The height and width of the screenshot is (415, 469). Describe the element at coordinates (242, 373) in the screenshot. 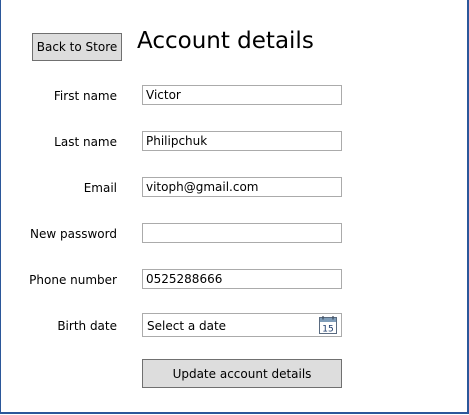

I see `update-account-details-button: Update account details` at that location.